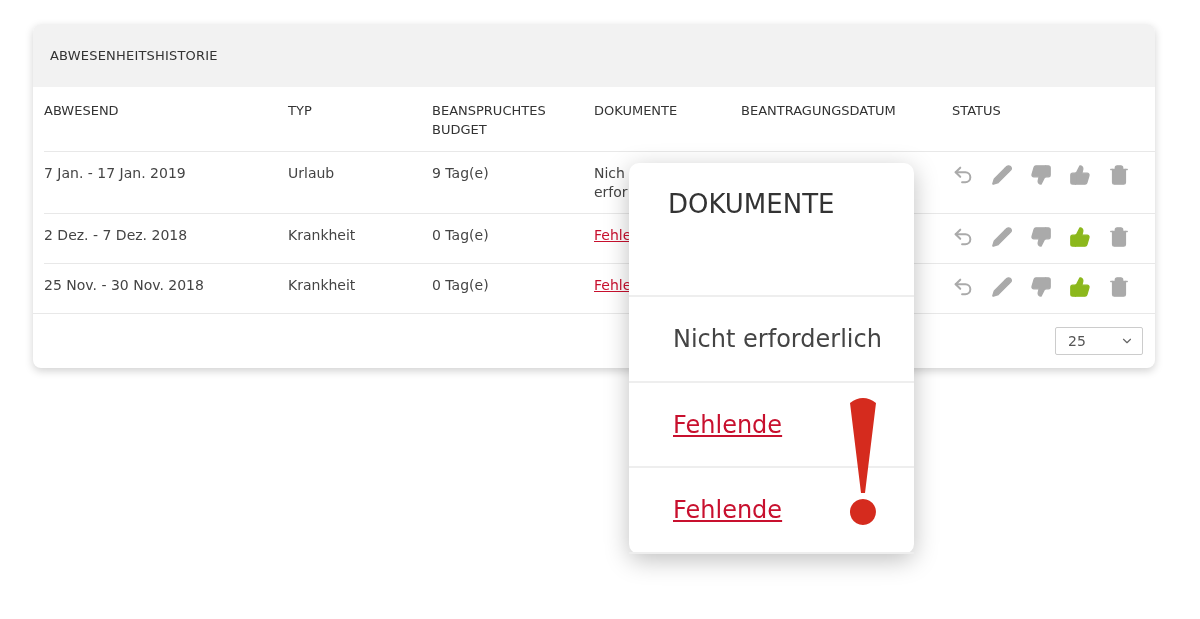 The width and height of the screenshot is (1200, 619). Describe the element at coordinates (124, 285) in the screenshot. I see `date-range: 25 Nov. - 30 Nov. 2018` at that location.